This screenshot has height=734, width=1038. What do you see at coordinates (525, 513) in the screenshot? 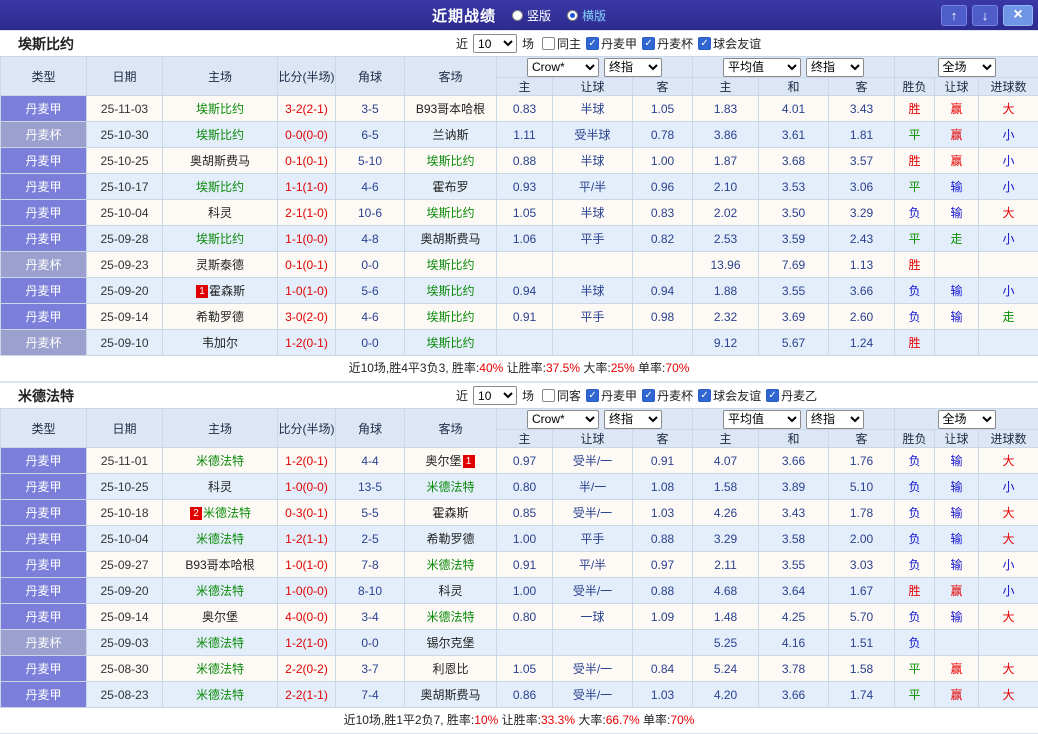
I see `handicap-home-cell: 0.85` at bounding box center [525, 513].